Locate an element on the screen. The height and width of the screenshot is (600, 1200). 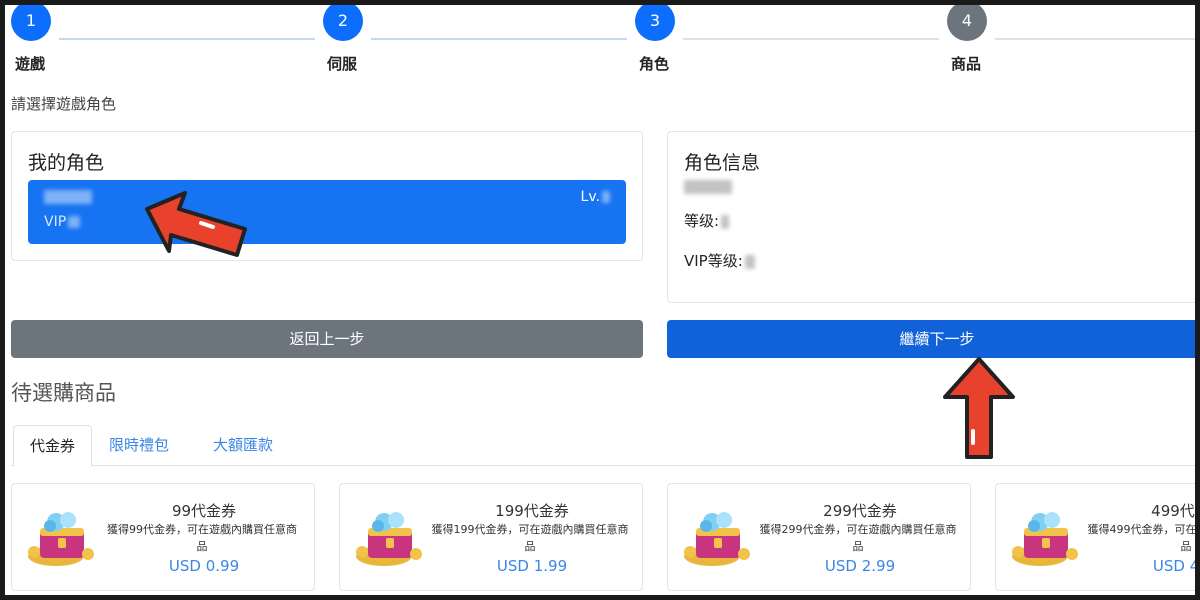
product-price: USD 1.99 is located at coordinates (532, 566).